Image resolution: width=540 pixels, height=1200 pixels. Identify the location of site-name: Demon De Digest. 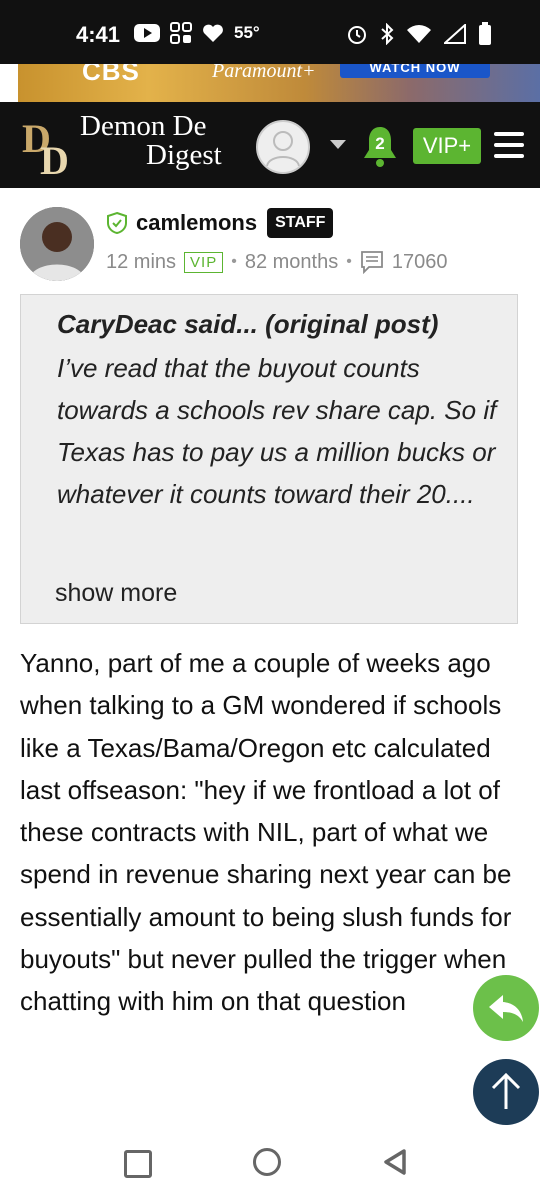
(151, 141).